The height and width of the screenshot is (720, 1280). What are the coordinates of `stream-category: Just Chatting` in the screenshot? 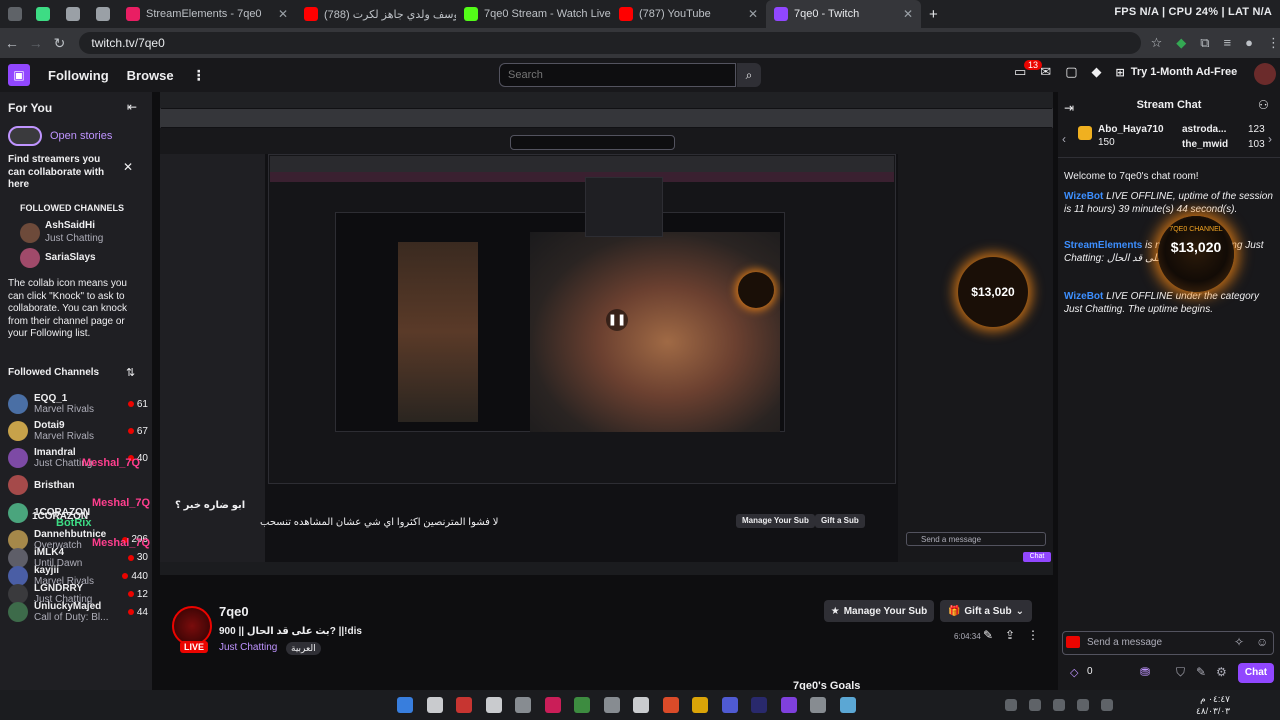 It's located at (248, 647).